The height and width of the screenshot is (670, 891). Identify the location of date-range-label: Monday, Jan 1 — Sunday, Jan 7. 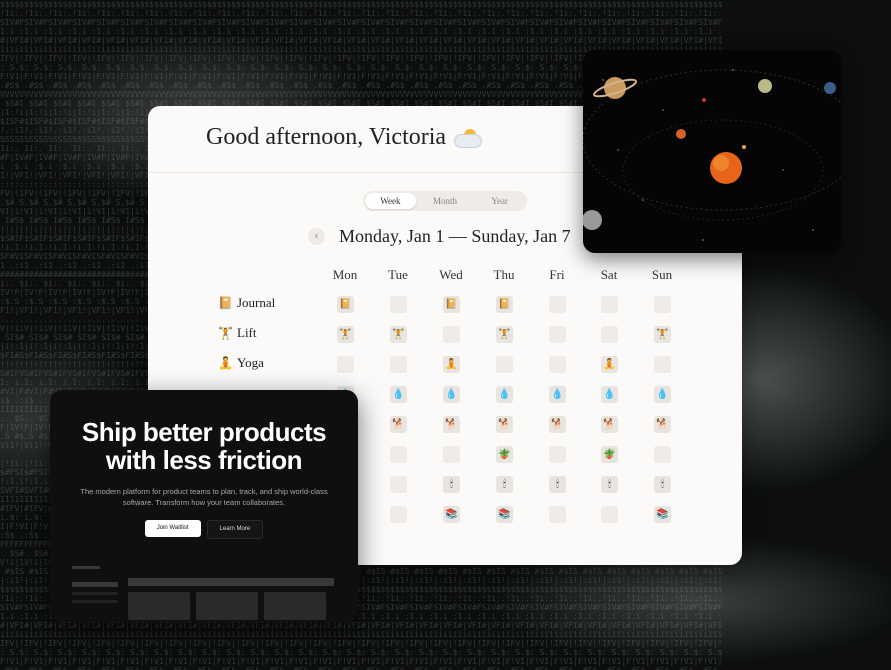
(455, 236).